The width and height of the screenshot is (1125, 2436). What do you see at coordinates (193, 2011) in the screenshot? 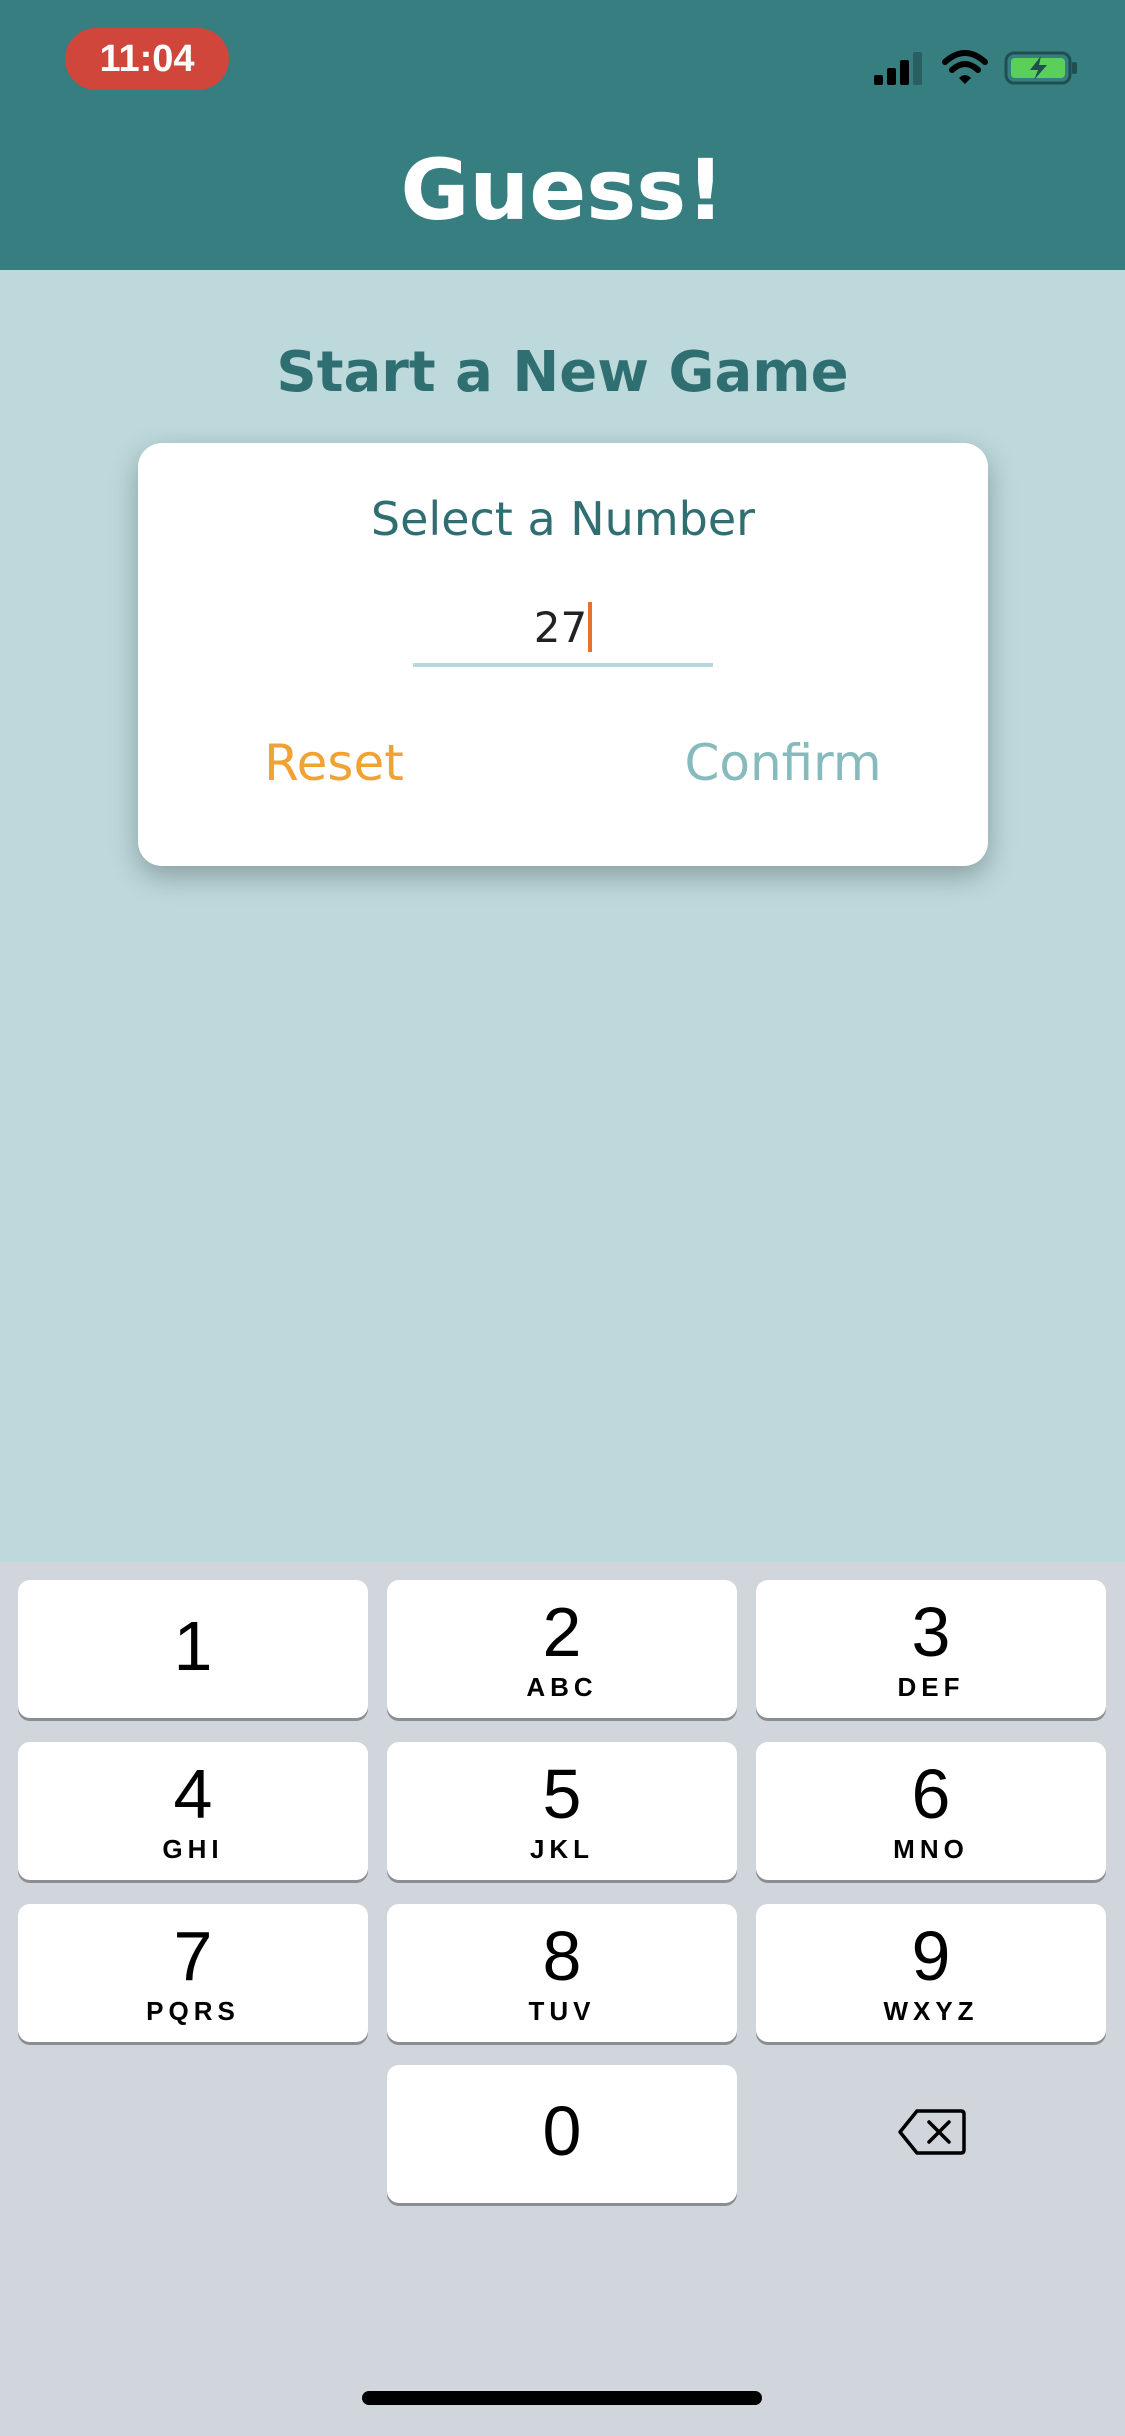
I see `key-letters: PQRS` at bounding box center [193, 2011].